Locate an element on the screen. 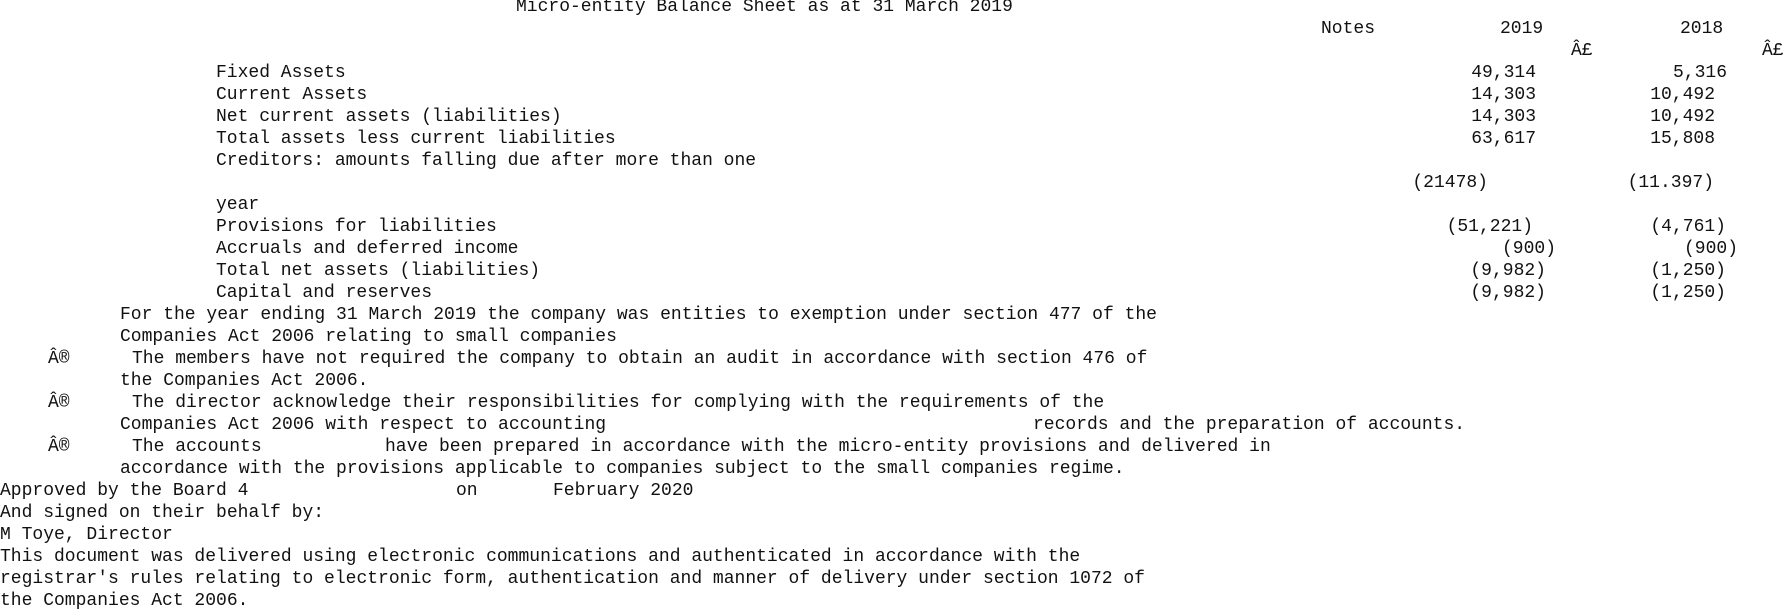 The height and width of the screenshot is (612, 1787). row-label-current-assets: Current Assets is located at coordinates (292, 95).